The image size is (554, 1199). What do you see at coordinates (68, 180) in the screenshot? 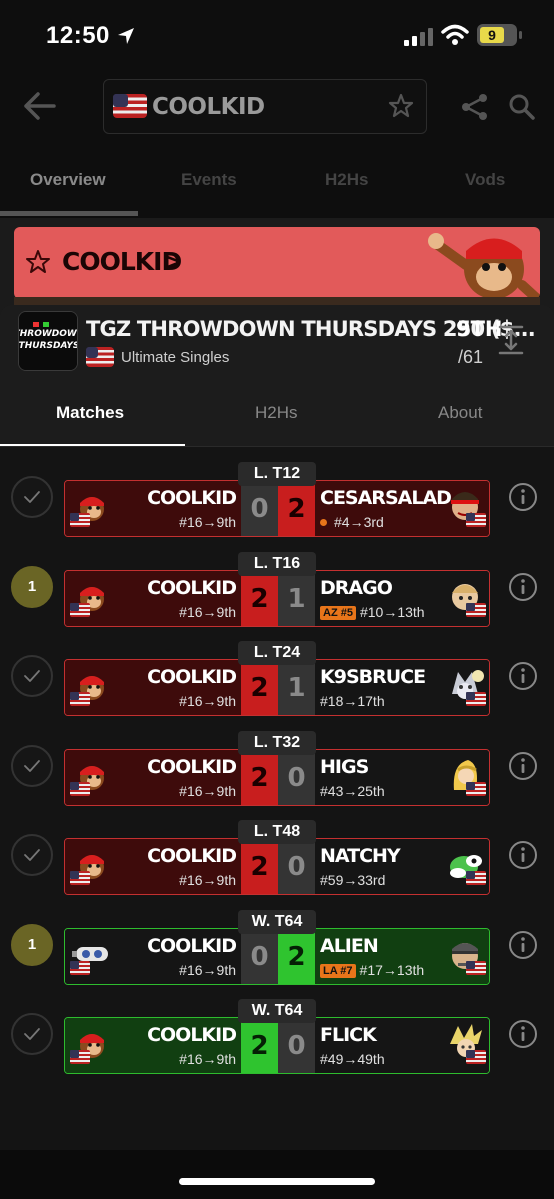
I see `tab-overview: Overview` at bounding box center [68, 180].